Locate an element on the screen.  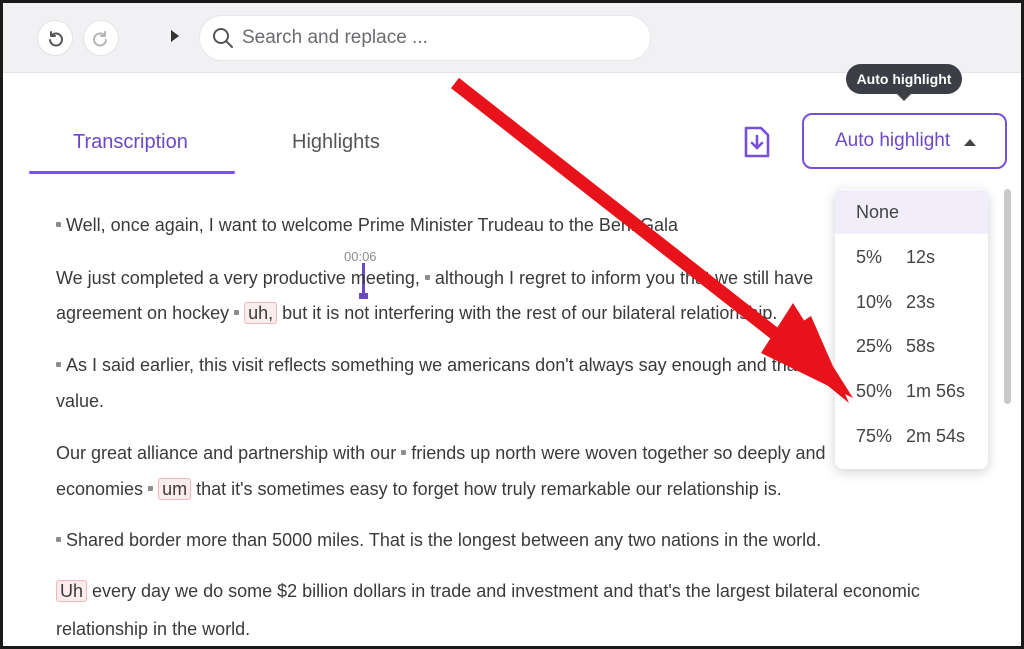
option-25-percent: 25% 58s is located at coordinates (911, 346).